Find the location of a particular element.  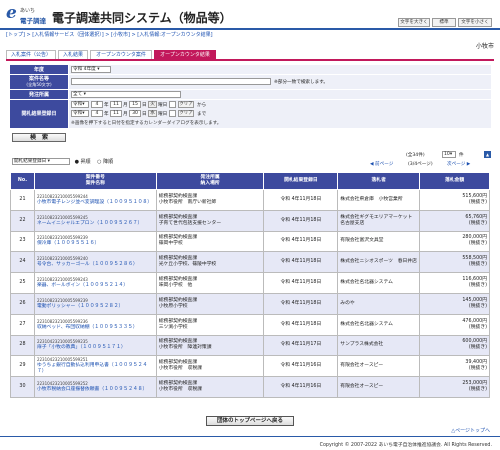

sort-asc-radio: ● 昇順 is located at coordinates (83, 162).